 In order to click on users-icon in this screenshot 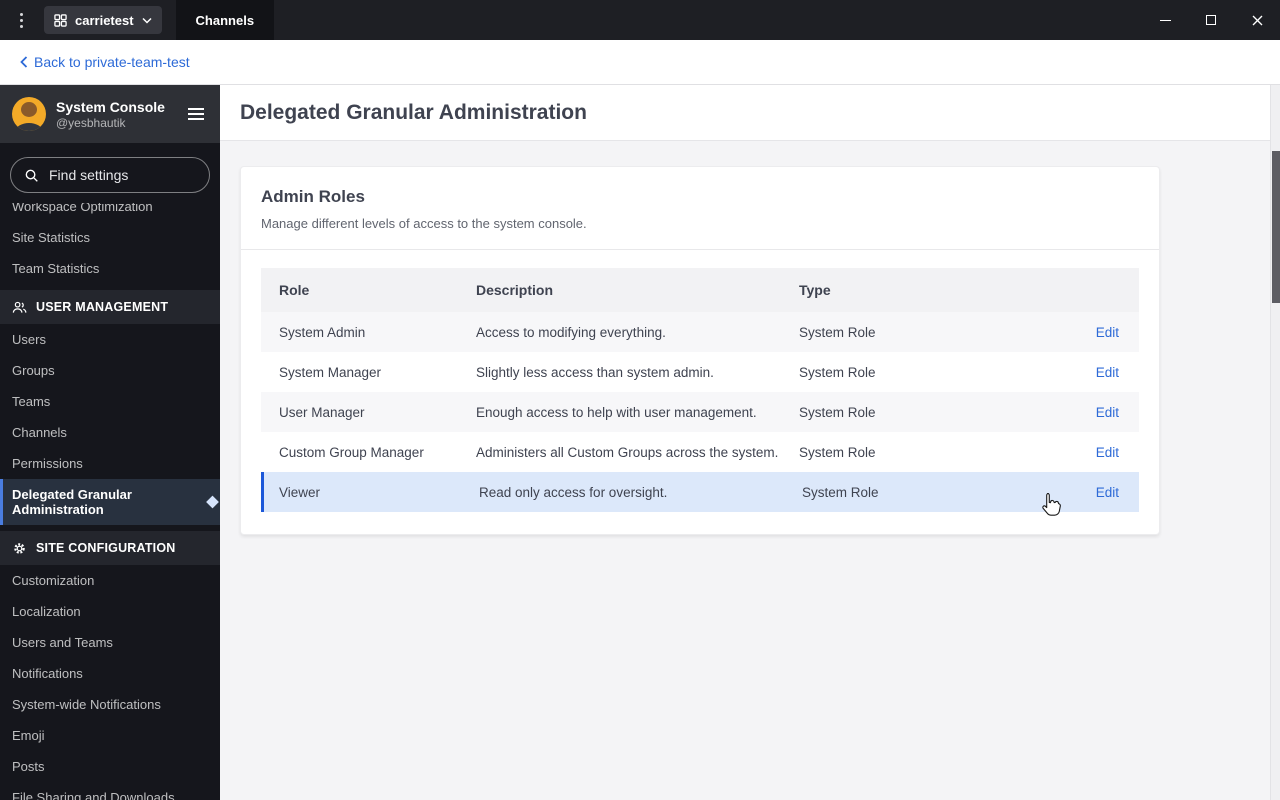, I will do `click(19, 307)`.